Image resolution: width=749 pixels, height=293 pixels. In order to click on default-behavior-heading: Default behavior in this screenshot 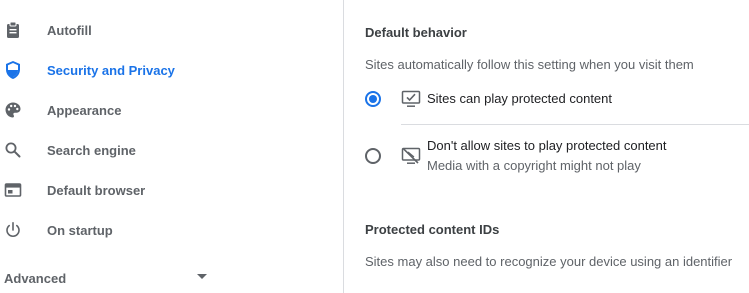, I will do `click(416, 32)`.